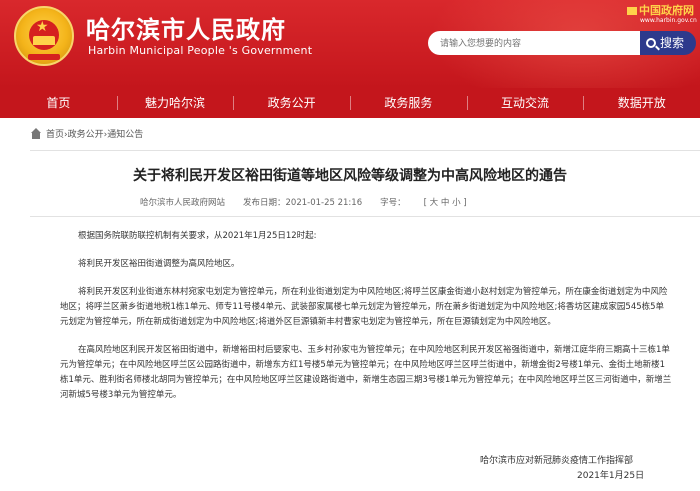  Describe the element at coordinates (44, 36) in the screenshot. I see `national-emblem-icon: ★` at that location.